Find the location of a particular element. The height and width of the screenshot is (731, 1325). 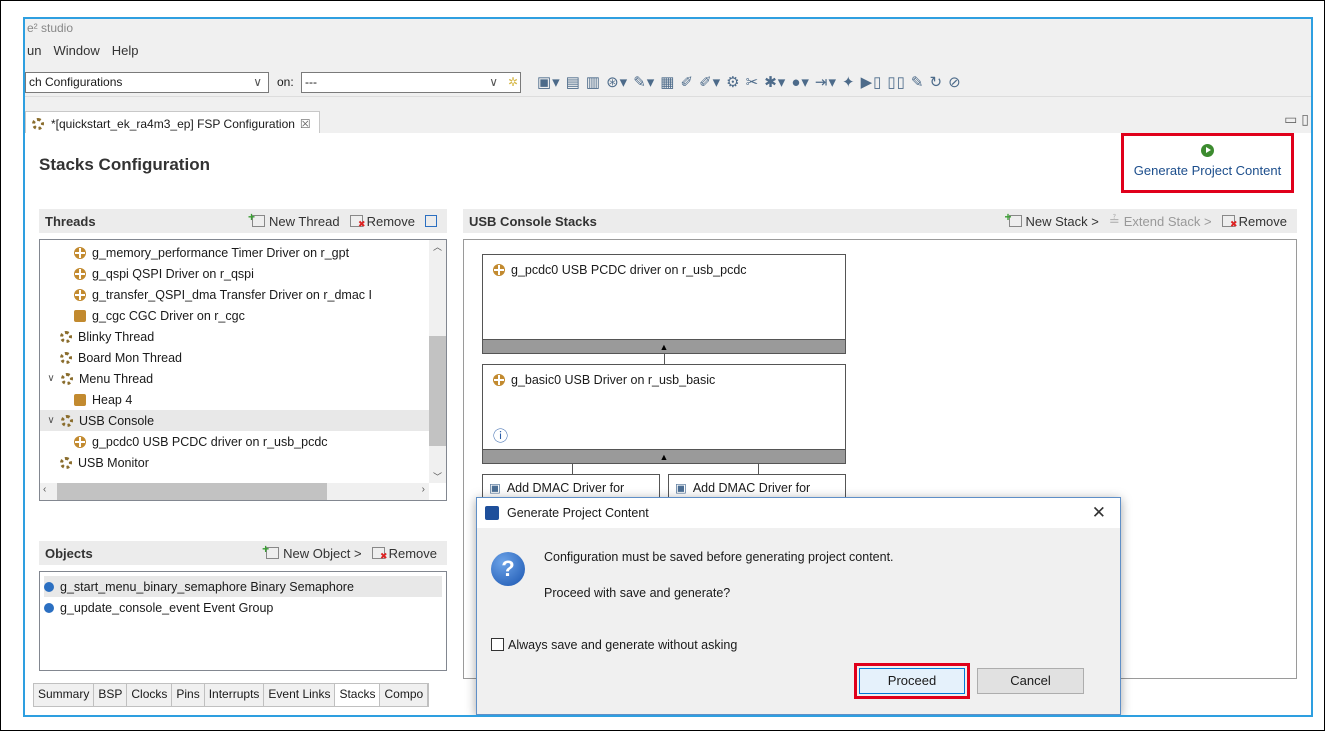

tab-components: Compo is located at coordinates (404, 695).